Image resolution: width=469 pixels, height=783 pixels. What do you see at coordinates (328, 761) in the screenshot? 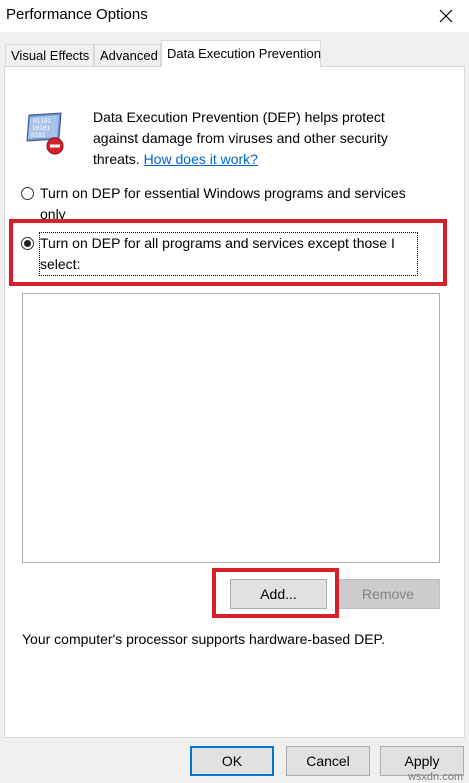
I see `cancel-button: Cancel` at bounding box center [328, 761].